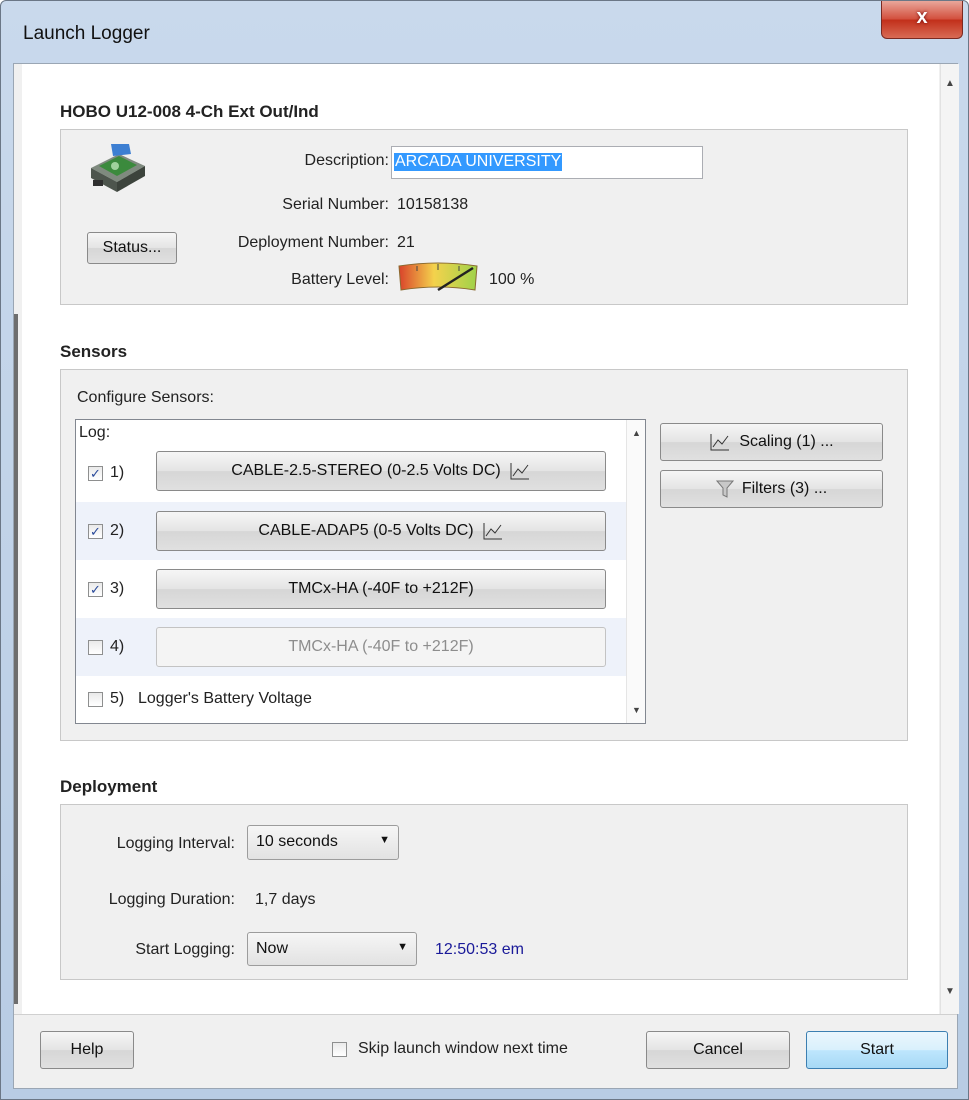 The width and height of the screenshot is (969, 1100). I want to click on sensor-row-4: 4) TMCx-HA (-40F to +212F), so click(351, 647).